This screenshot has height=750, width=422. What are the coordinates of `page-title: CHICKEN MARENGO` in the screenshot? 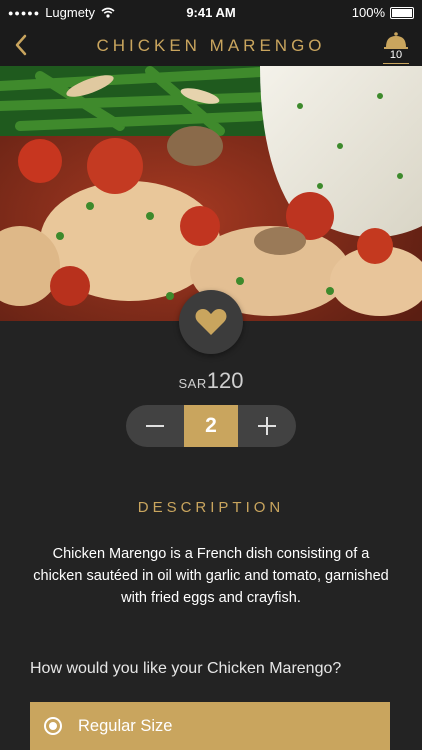 It's located at (211, 45).